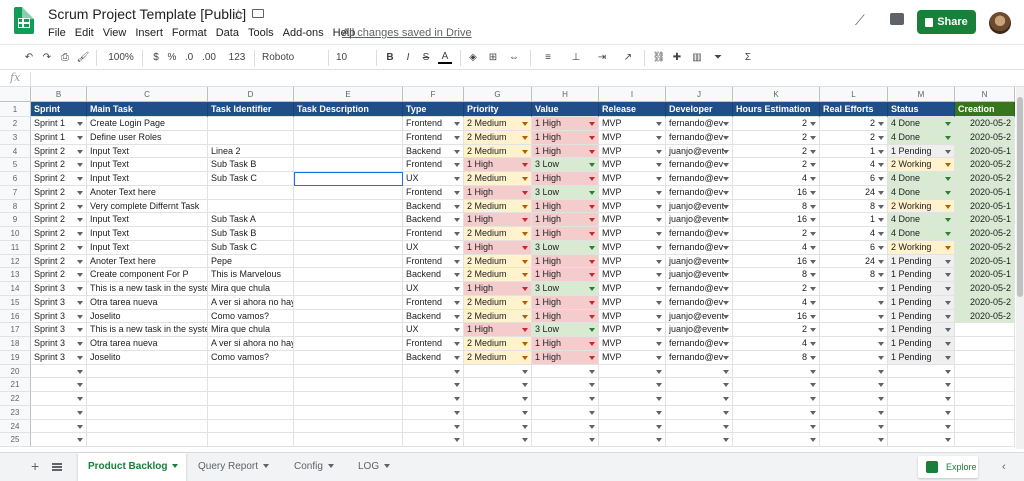 The height and width of the screenshot is (481, 1024). I want to click on select-all-corner, so click(15, 94).